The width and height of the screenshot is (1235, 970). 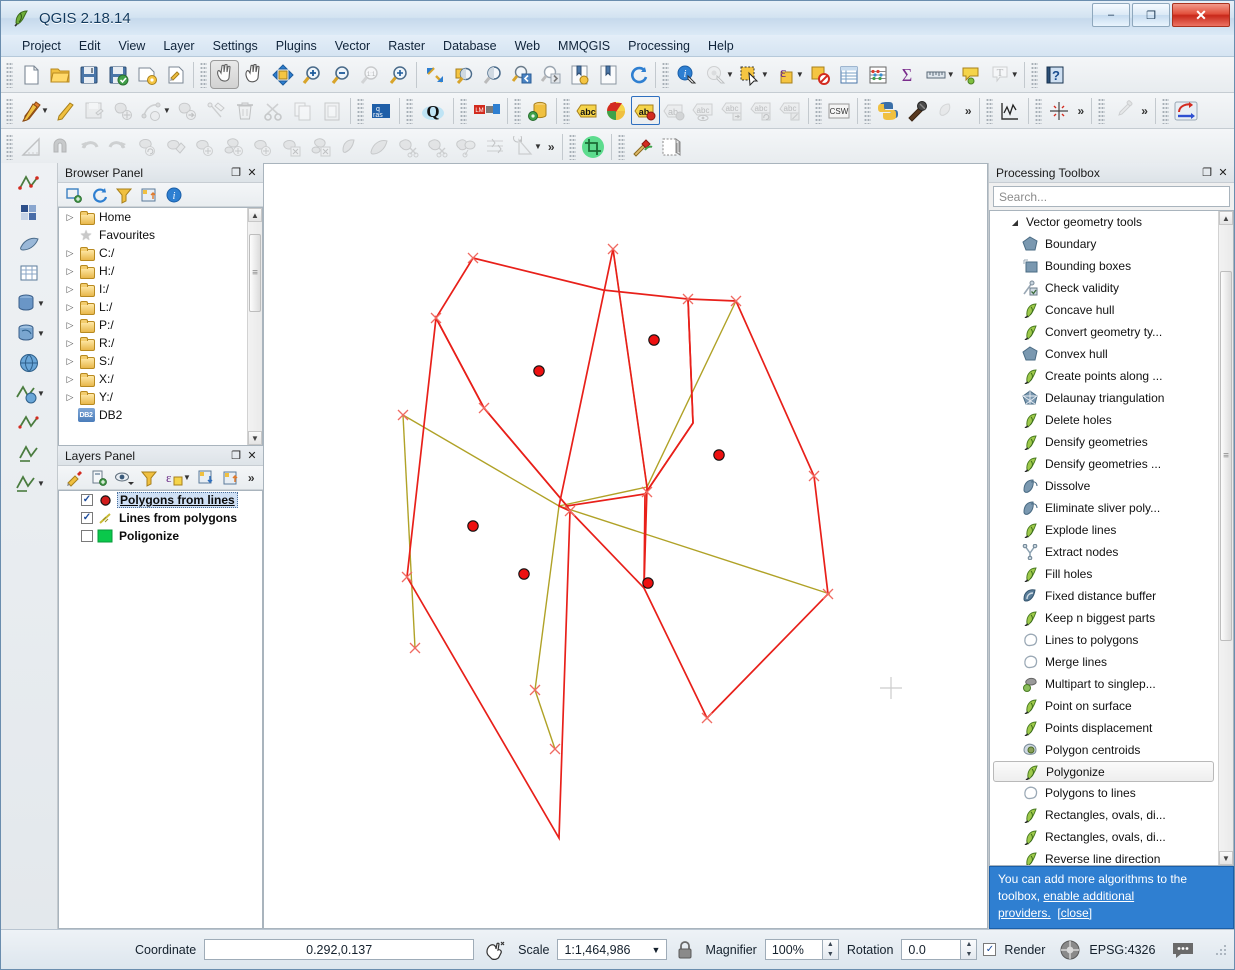 What do you see at coordinates (642, 146) in the screenshot?
I see `graphical-modeler-button` at bounding box center [642, 146].